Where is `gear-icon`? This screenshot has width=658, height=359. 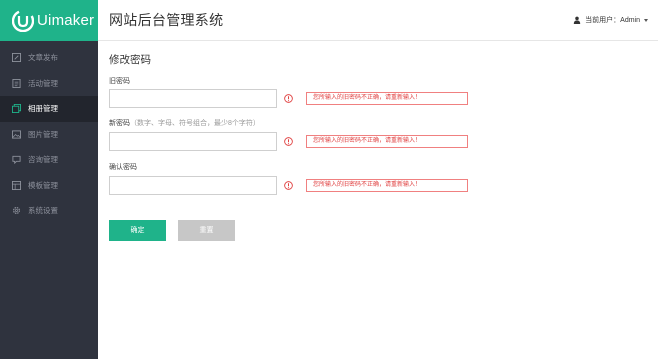
gear-icon is located at coordinates (16, 210).